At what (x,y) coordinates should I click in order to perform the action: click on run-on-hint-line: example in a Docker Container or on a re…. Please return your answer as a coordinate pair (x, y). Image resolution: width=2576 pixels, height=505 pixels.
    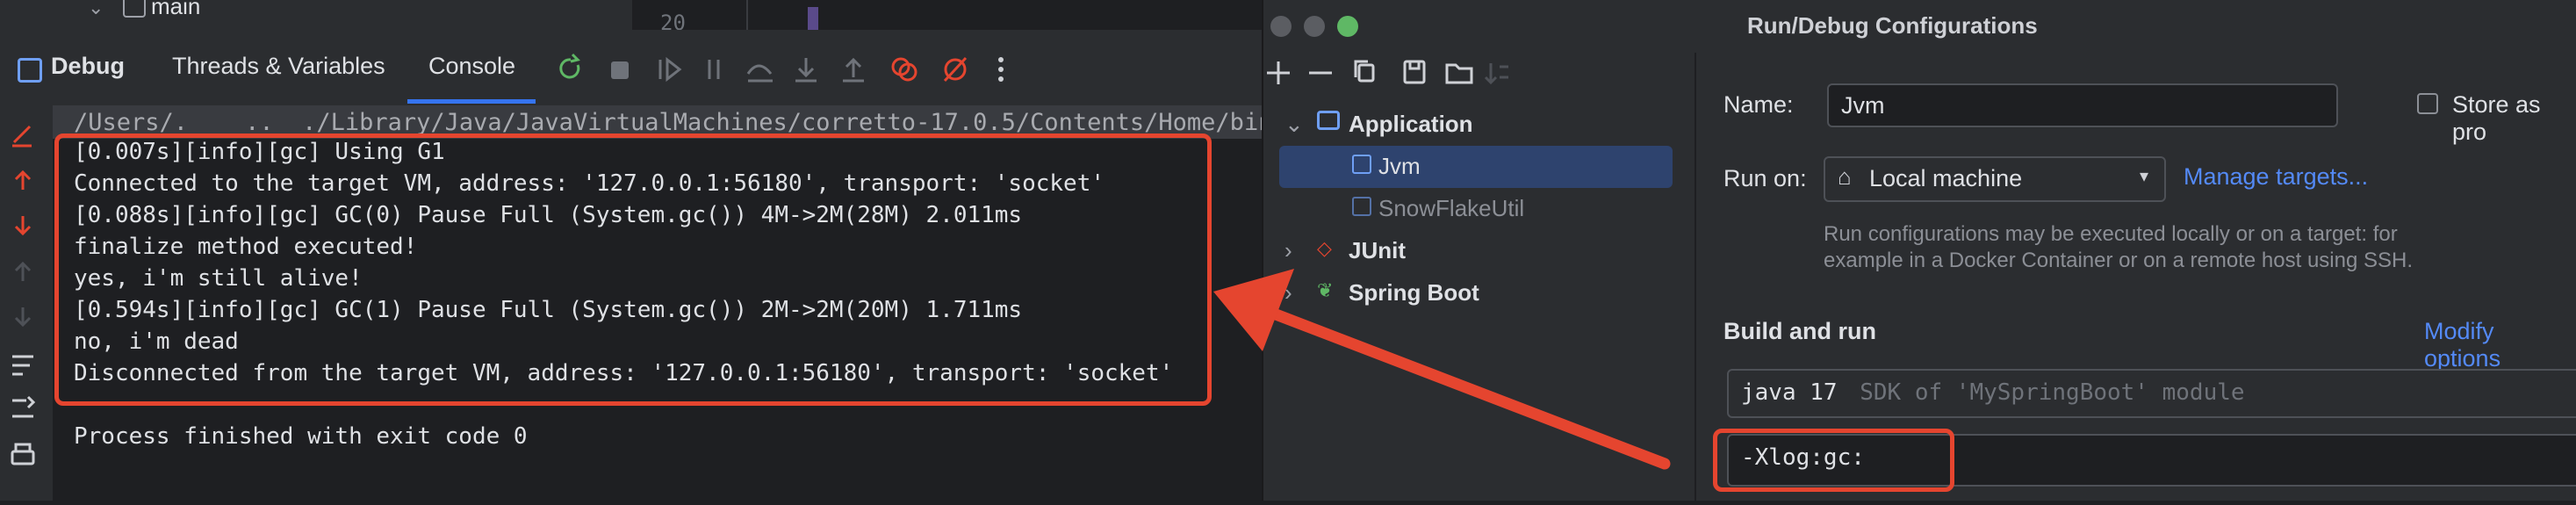
    Looking at the image, I should click on (2119, 260).